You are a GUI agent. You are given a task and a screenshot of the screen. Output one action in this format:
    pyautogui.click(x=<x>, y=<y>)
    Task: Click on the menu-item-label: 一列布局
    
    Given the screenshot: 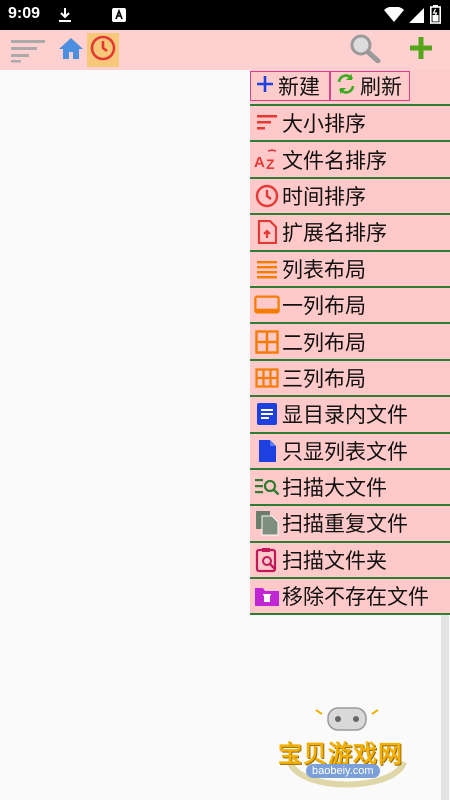 What is the action you would take?
    pyautogui.click(x=324, y=306)
    